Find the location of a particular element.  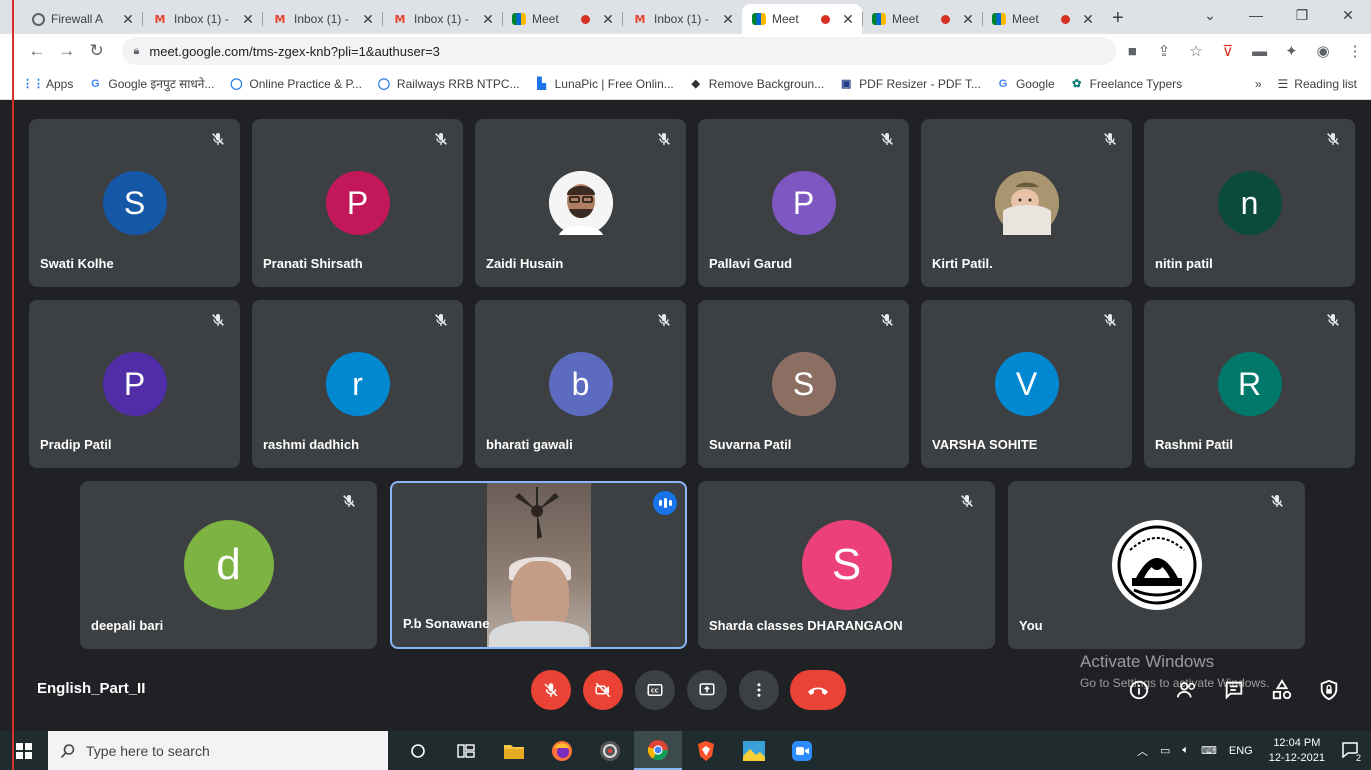

new-tab-button: + is located at coordinates (1118, 20).